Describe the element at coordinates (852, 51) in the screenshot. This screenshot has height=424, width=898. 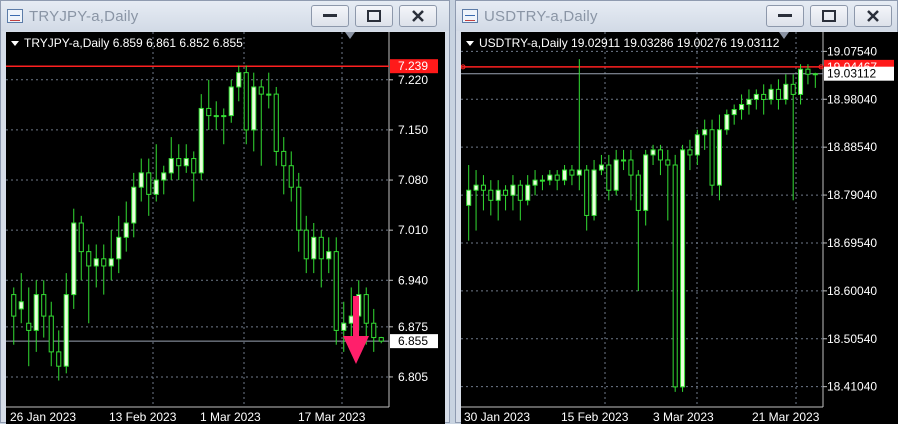
I see `price-axis-label: 19.07540` at that location.